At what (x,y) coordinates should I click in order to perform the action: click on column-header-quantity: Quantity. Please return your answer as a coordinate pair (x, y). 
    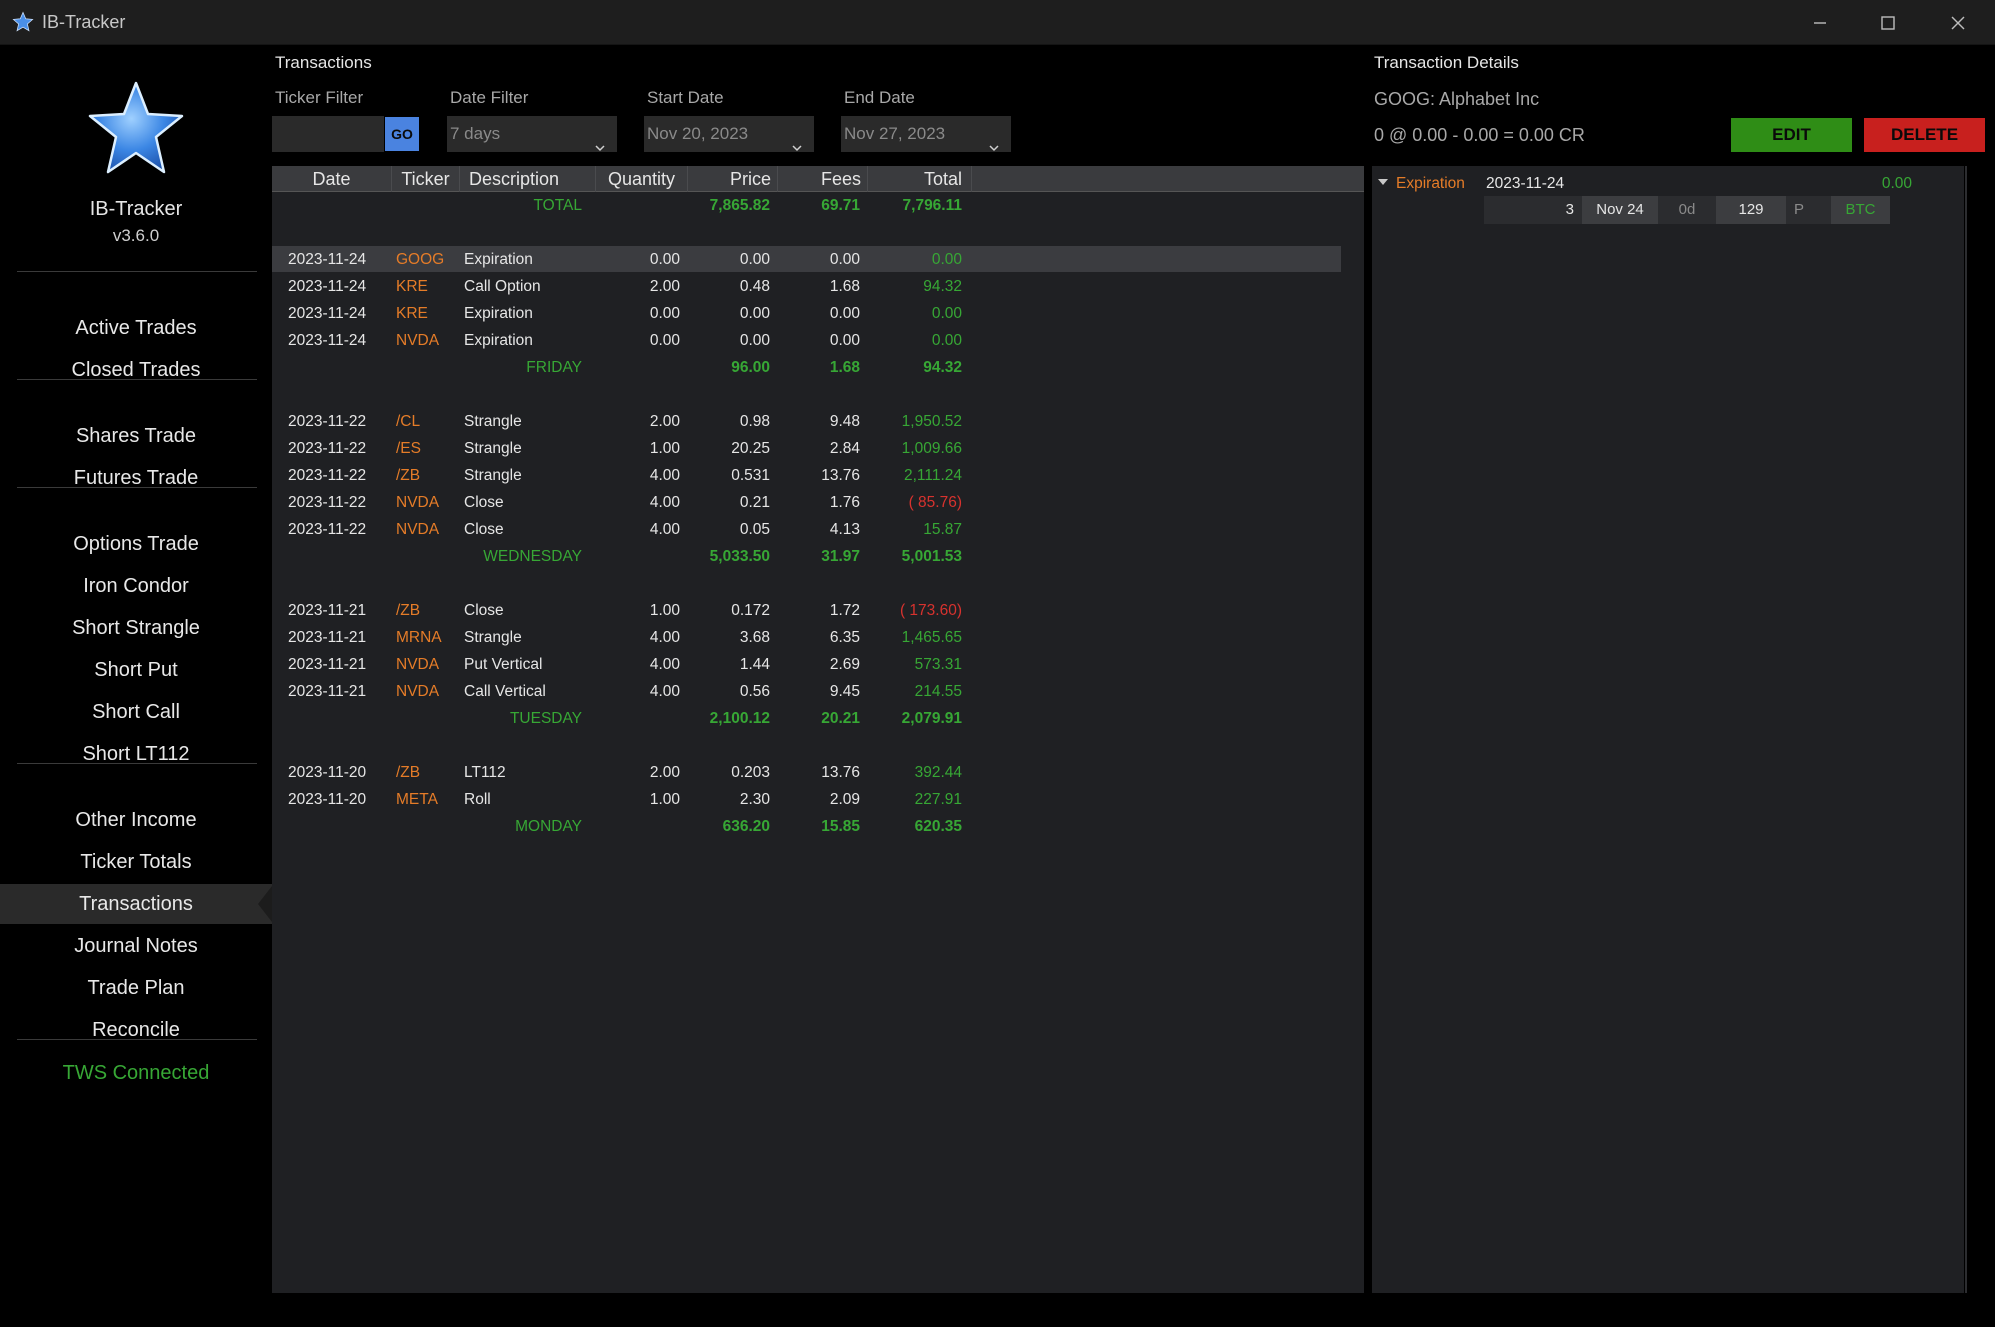
    Looking at the image, I should click on (642, 179).